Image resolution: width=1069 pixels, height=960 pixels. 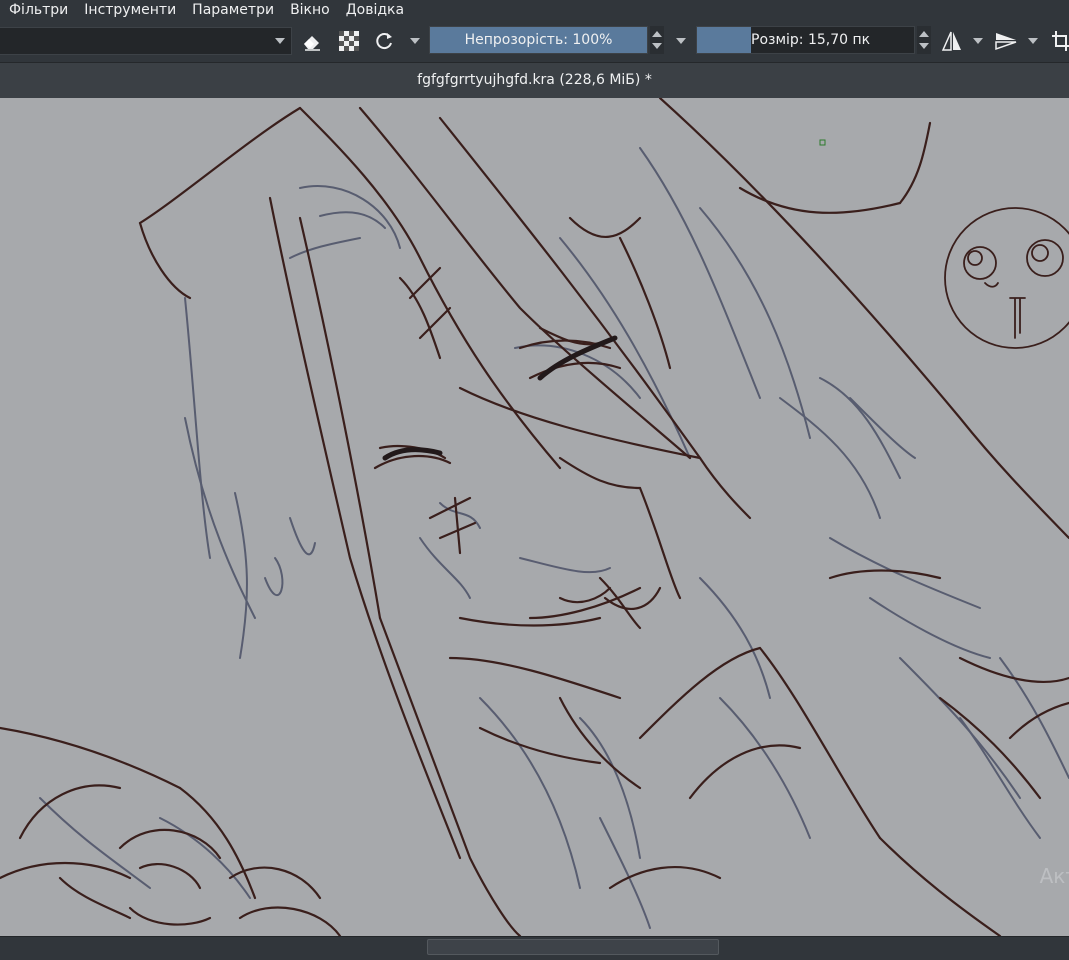 I want to click on mirror-vertical-icon, so click(x=1006, y=42).